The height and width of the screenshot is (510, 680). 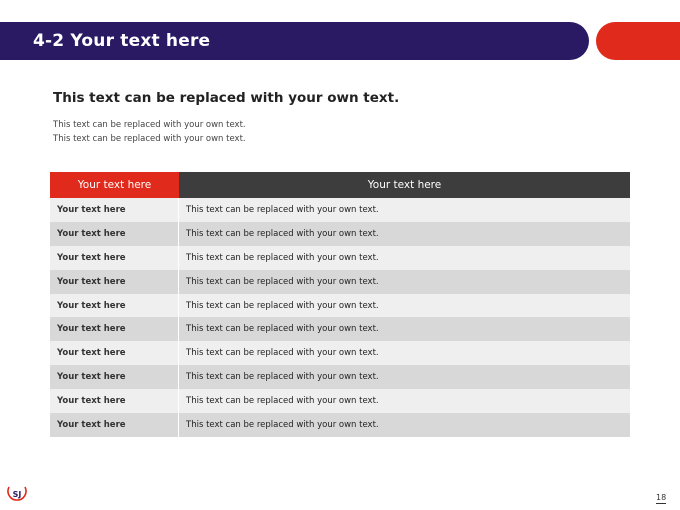 I want to click on table-header: Your text here Your text here, so click(x=340, y=185).